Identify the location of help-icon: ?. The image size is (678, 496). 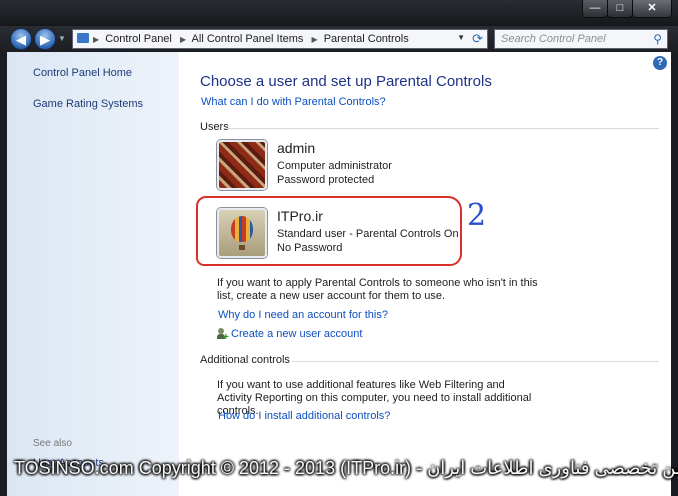
(660, 63).